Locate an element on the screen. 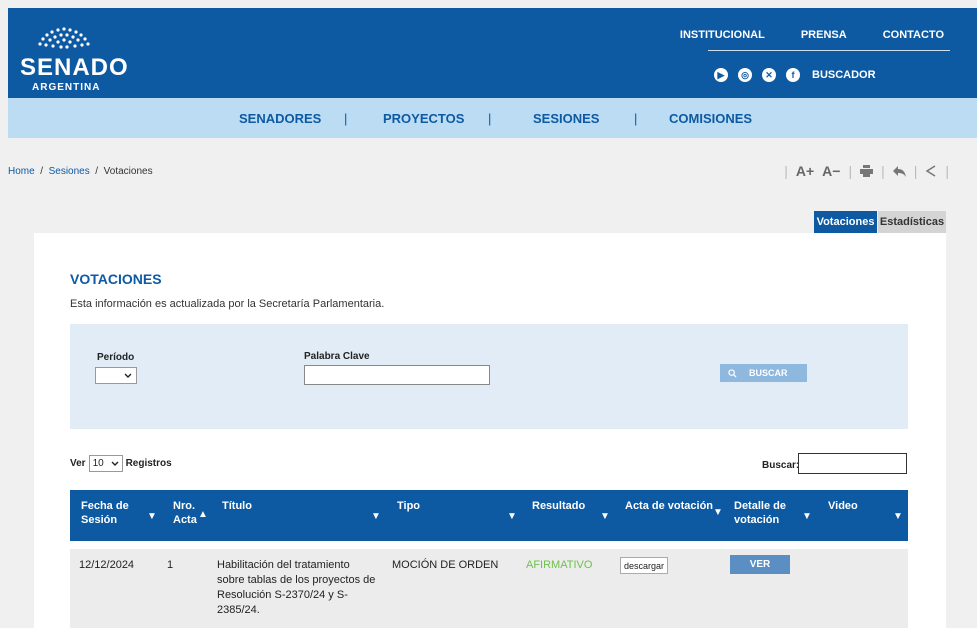 This screenshot has height=628, width=977. senado-logo: SENADO ARGENTINA is located at coordinates (75, 59).